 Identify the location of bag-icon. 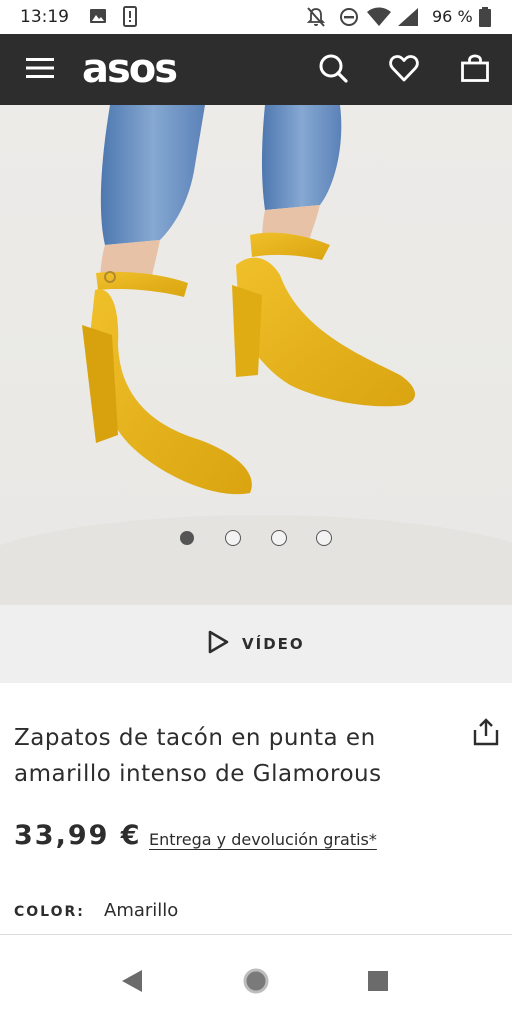
(475, 70).